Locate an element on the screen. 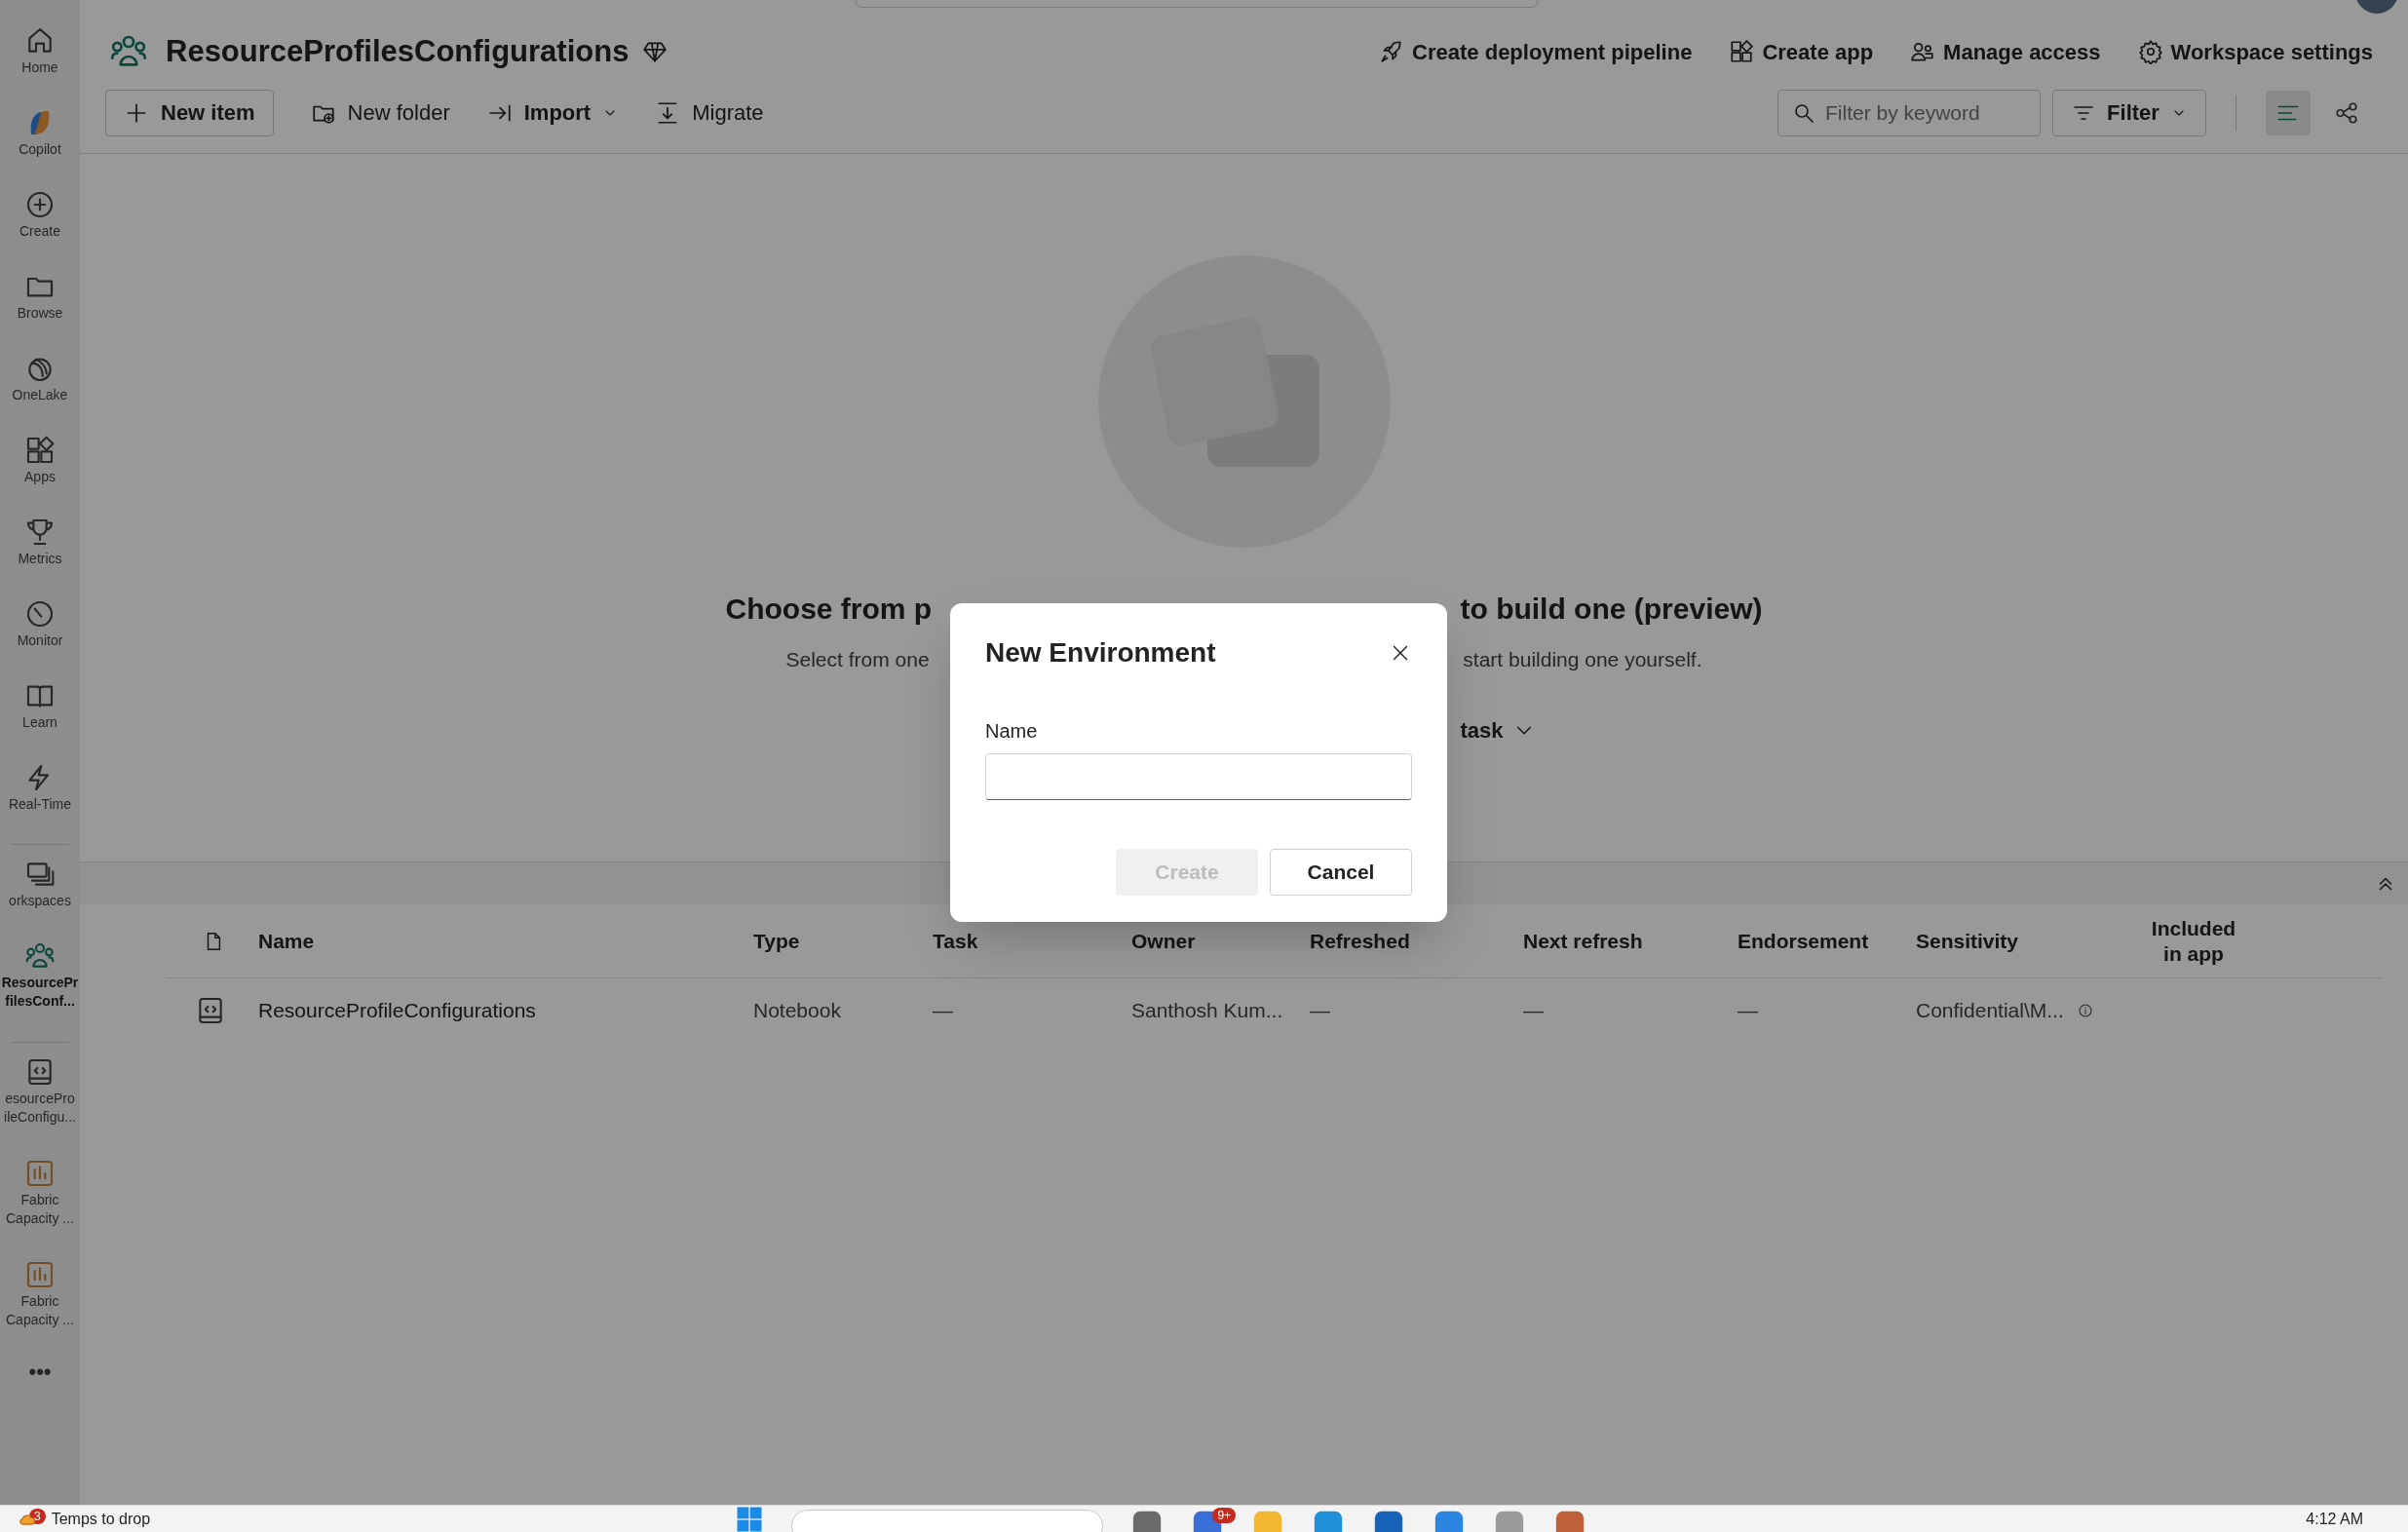 The width and height of the screenshot is (2408, 1532). column-header: Name is located at coordinates (506, 941).